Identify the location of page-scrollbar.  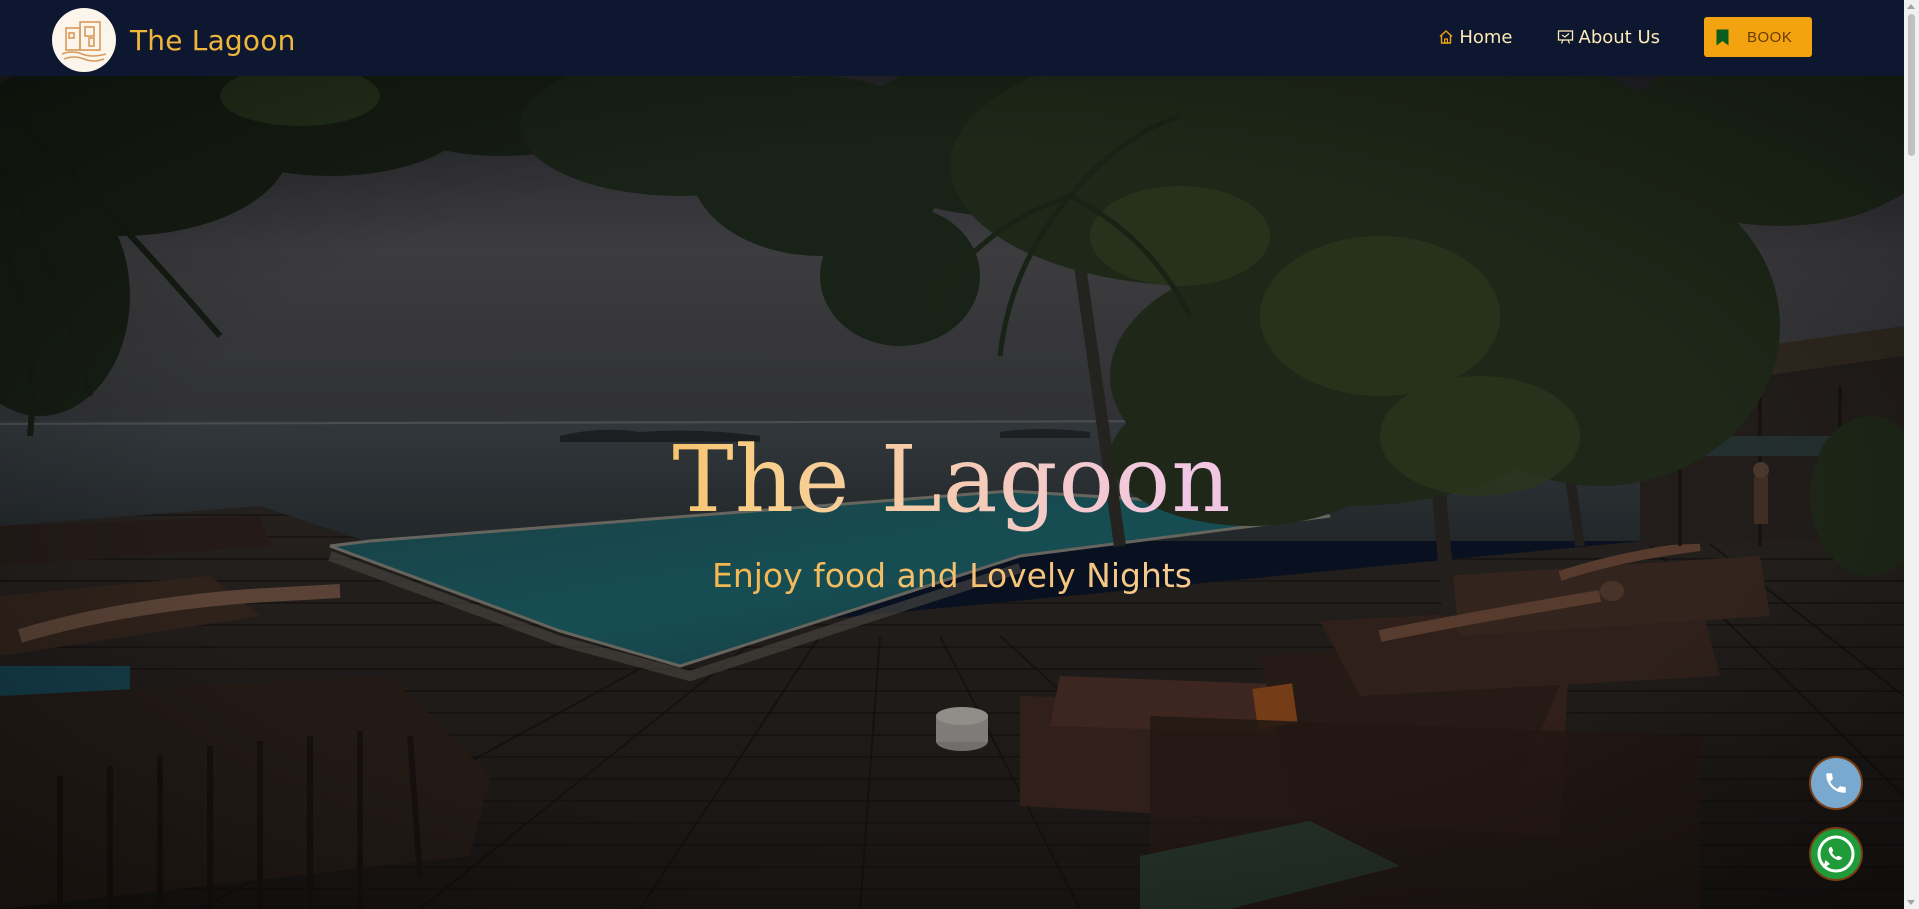
(1911, 454).